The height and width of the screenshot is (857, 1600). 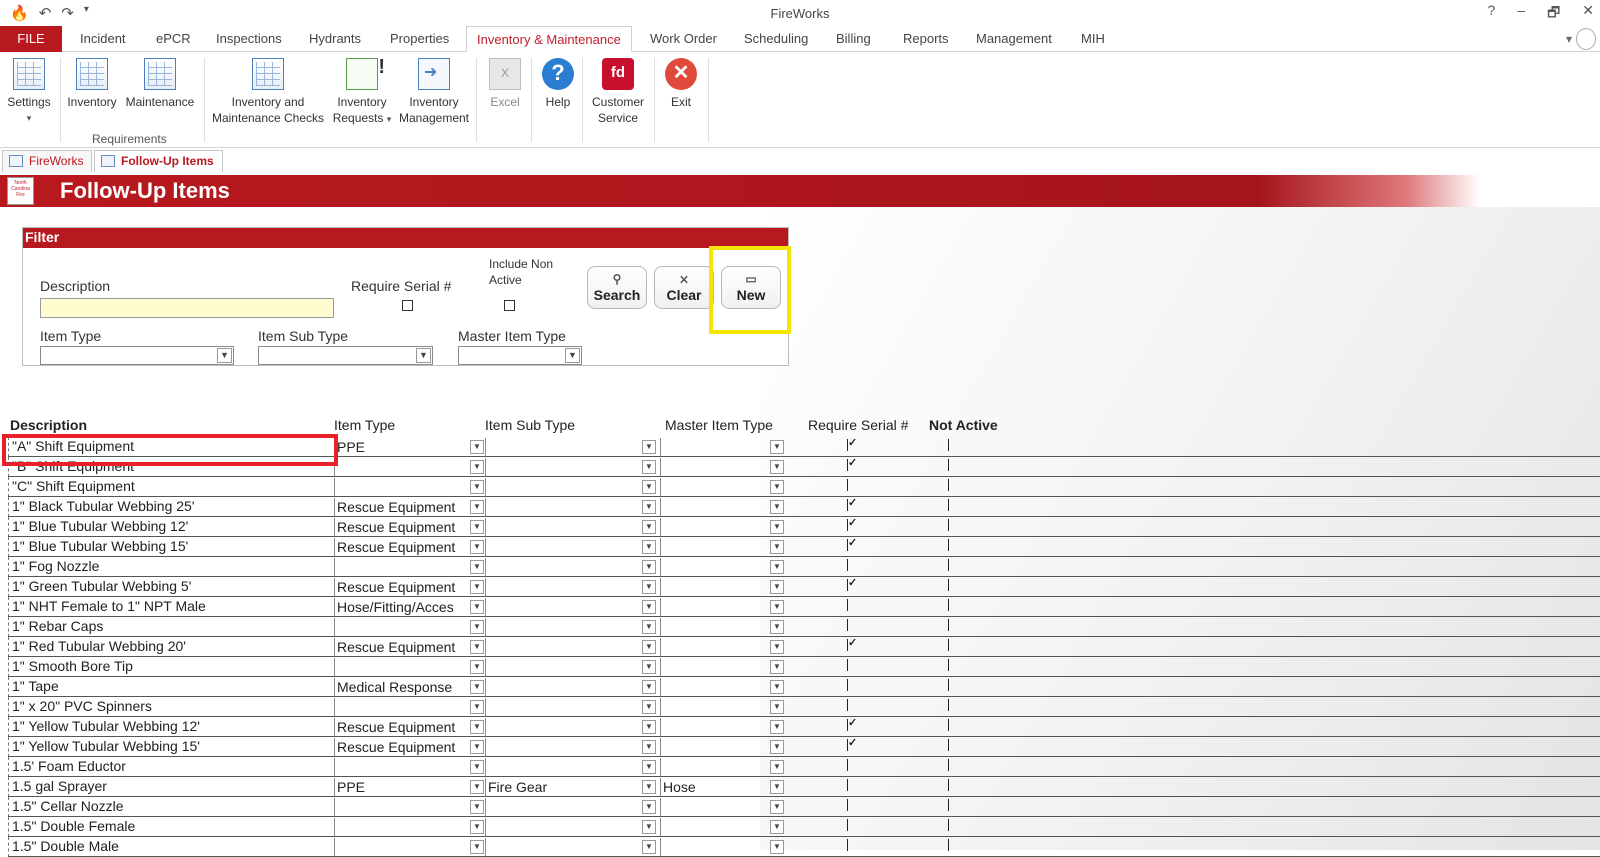 What do you see at coordinates (103, 39) in the screenshot?
I see `tab-incident: Incident` at bounding box center [103, 39].